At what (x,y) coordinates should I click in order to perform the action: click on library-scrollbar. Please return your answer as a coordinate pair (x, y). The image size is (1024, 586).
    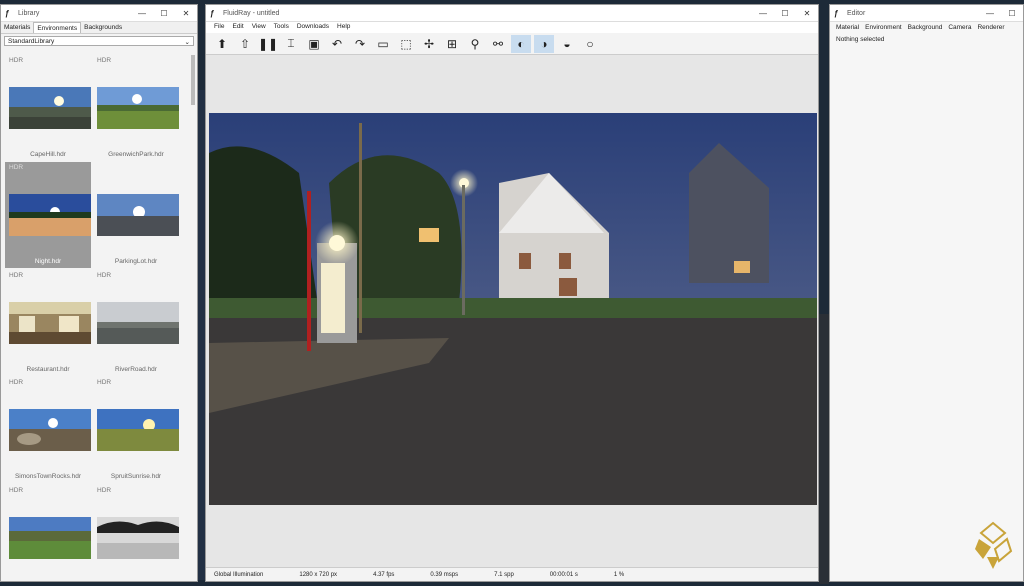
    Looking at the image, I should click on (193, 80).